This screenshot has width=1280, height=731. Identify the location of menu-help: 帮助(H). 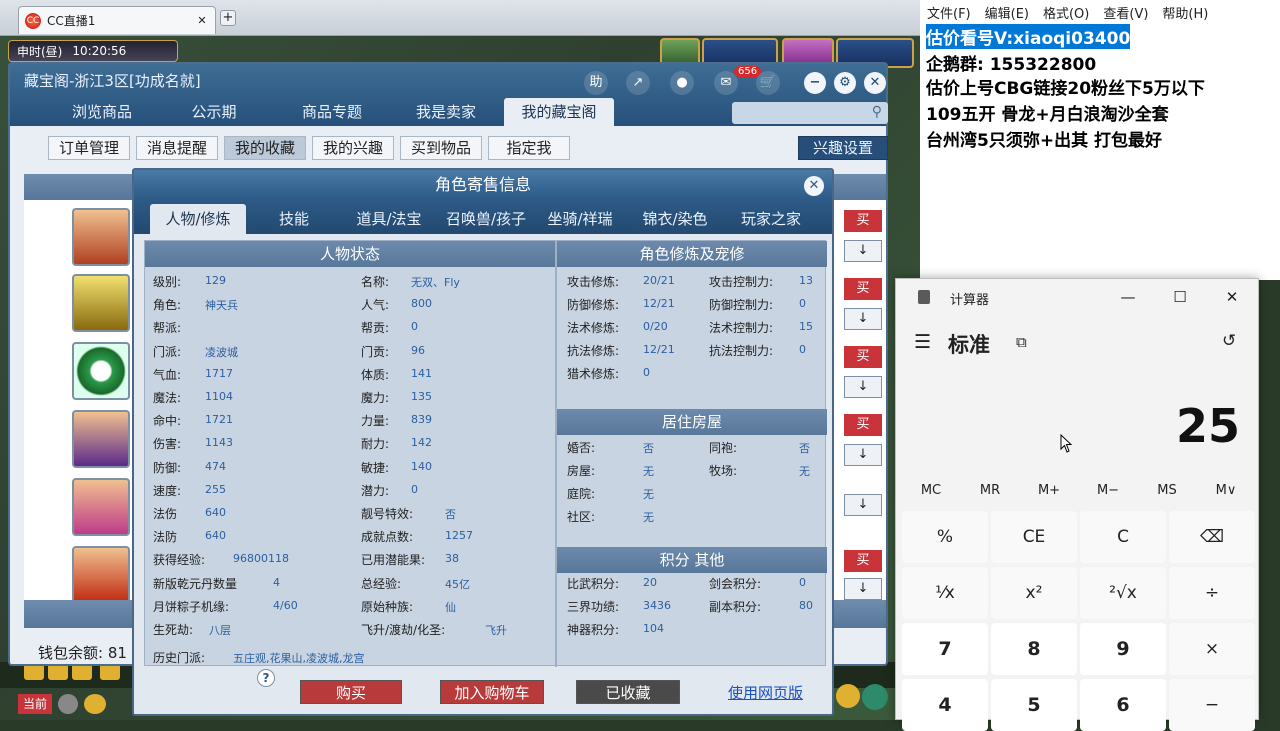
(1185, 11).